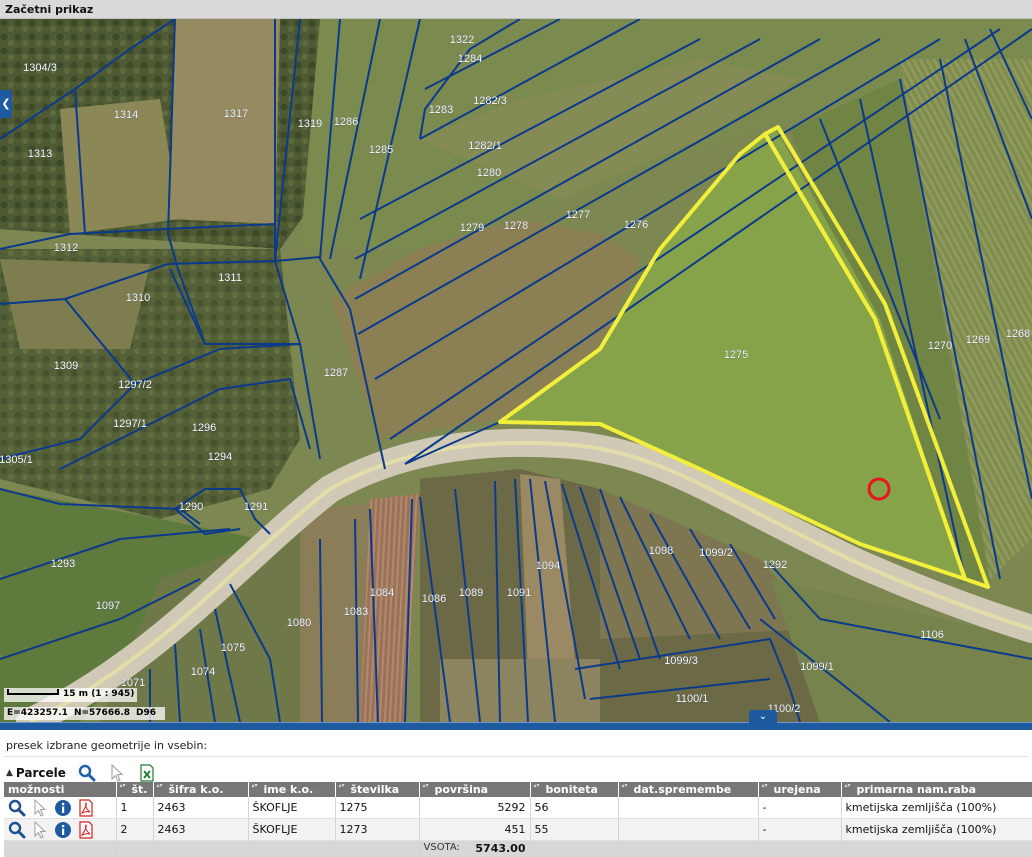 The height and width of the screenshot is (857, 1032). Describe the element at coordinates (204, 428) in the screenshot. I see `parcel-label: 1296` at that location.